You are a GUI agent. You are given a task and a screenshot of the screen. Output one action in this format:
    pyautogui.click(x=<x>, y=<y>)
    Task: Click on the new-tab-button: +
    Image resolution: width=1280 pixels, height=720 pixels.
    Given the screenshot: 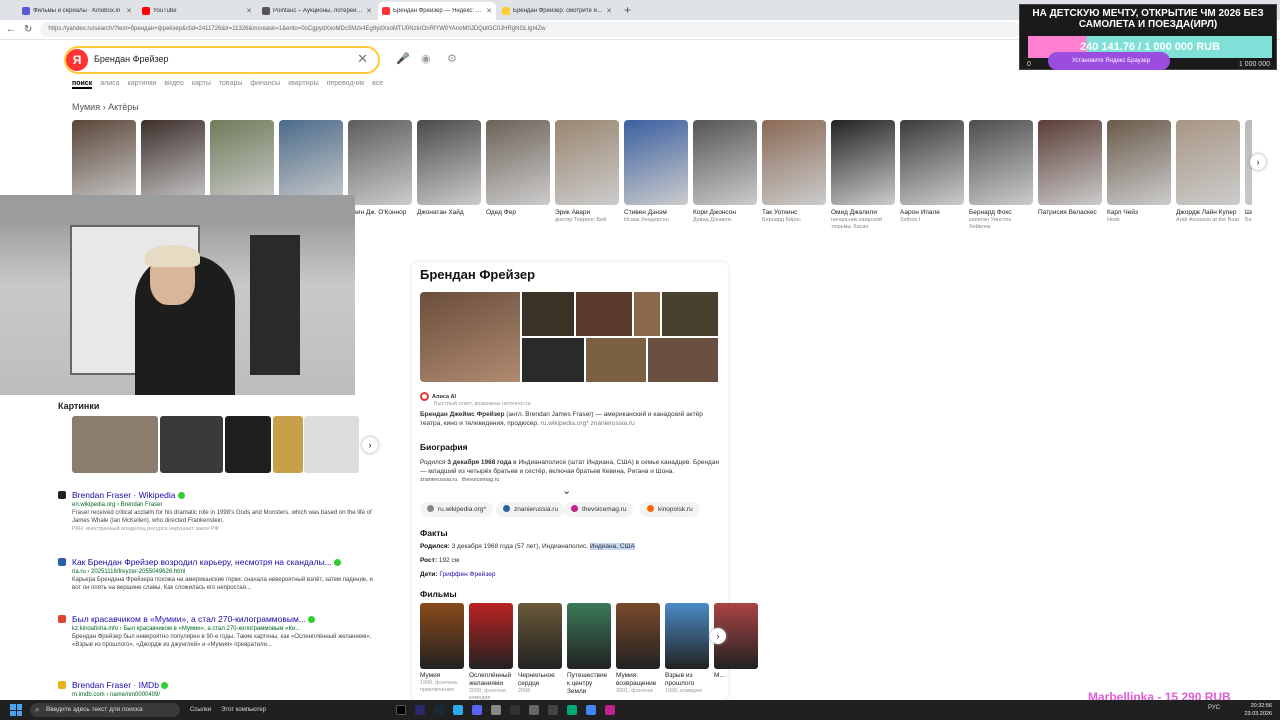 What is the action you would take?
    pyautogui.click(x=627, y=11)
    